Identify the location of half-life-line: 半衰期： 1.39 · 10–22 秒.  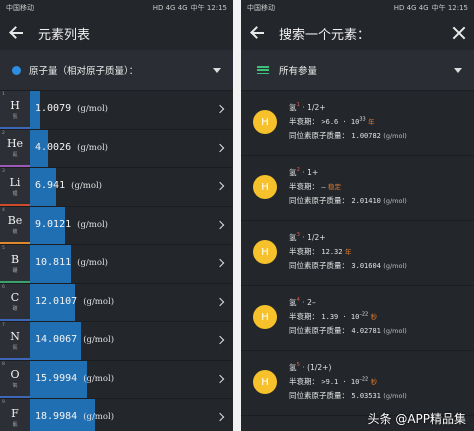
(333, 316).